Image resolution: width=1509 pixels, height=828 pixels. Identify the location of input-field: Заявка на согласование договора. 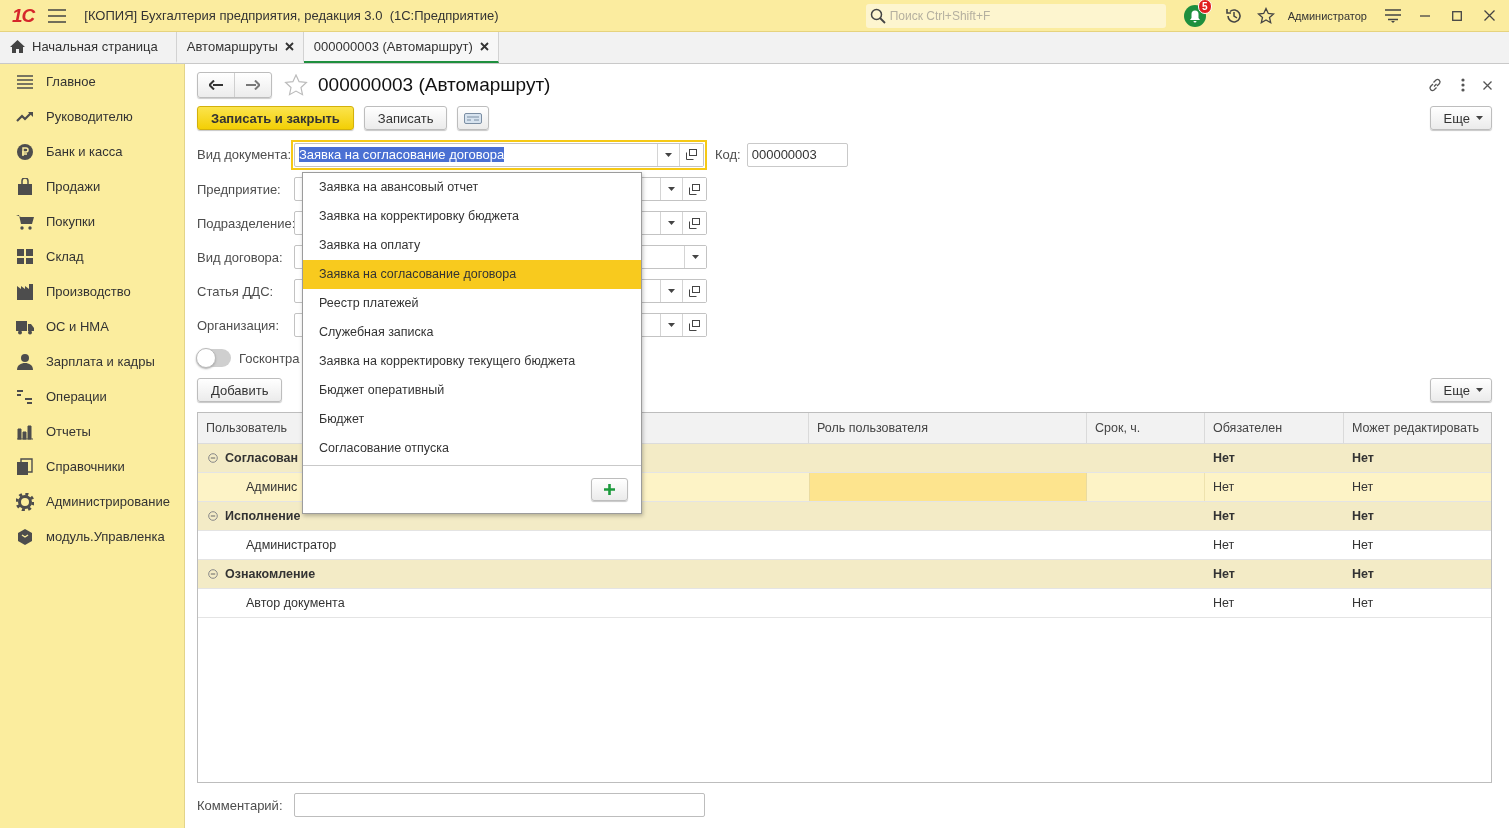
(499, 154).